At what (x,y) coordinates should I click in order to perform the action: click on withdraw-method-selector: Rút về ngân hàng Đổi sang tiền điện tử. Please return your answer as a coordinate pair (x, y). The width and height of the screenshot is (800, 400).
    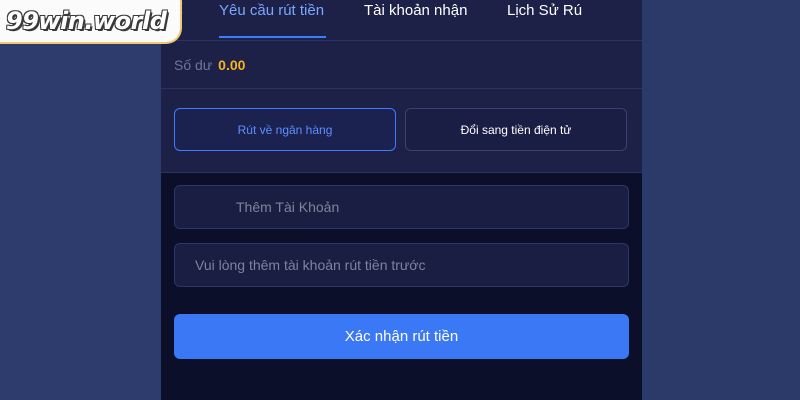
    Looking at the image, I should click on (401, 131).